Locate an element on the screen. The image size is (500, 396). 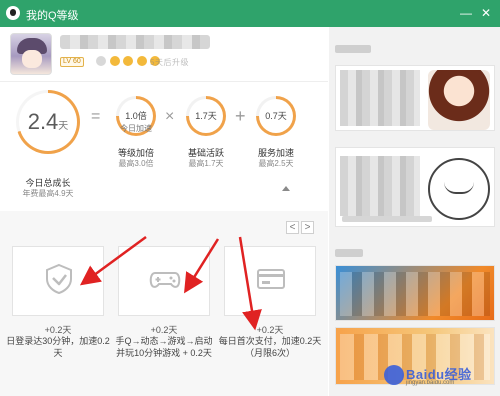
times-sign: × is located at coordinates (170, 116).